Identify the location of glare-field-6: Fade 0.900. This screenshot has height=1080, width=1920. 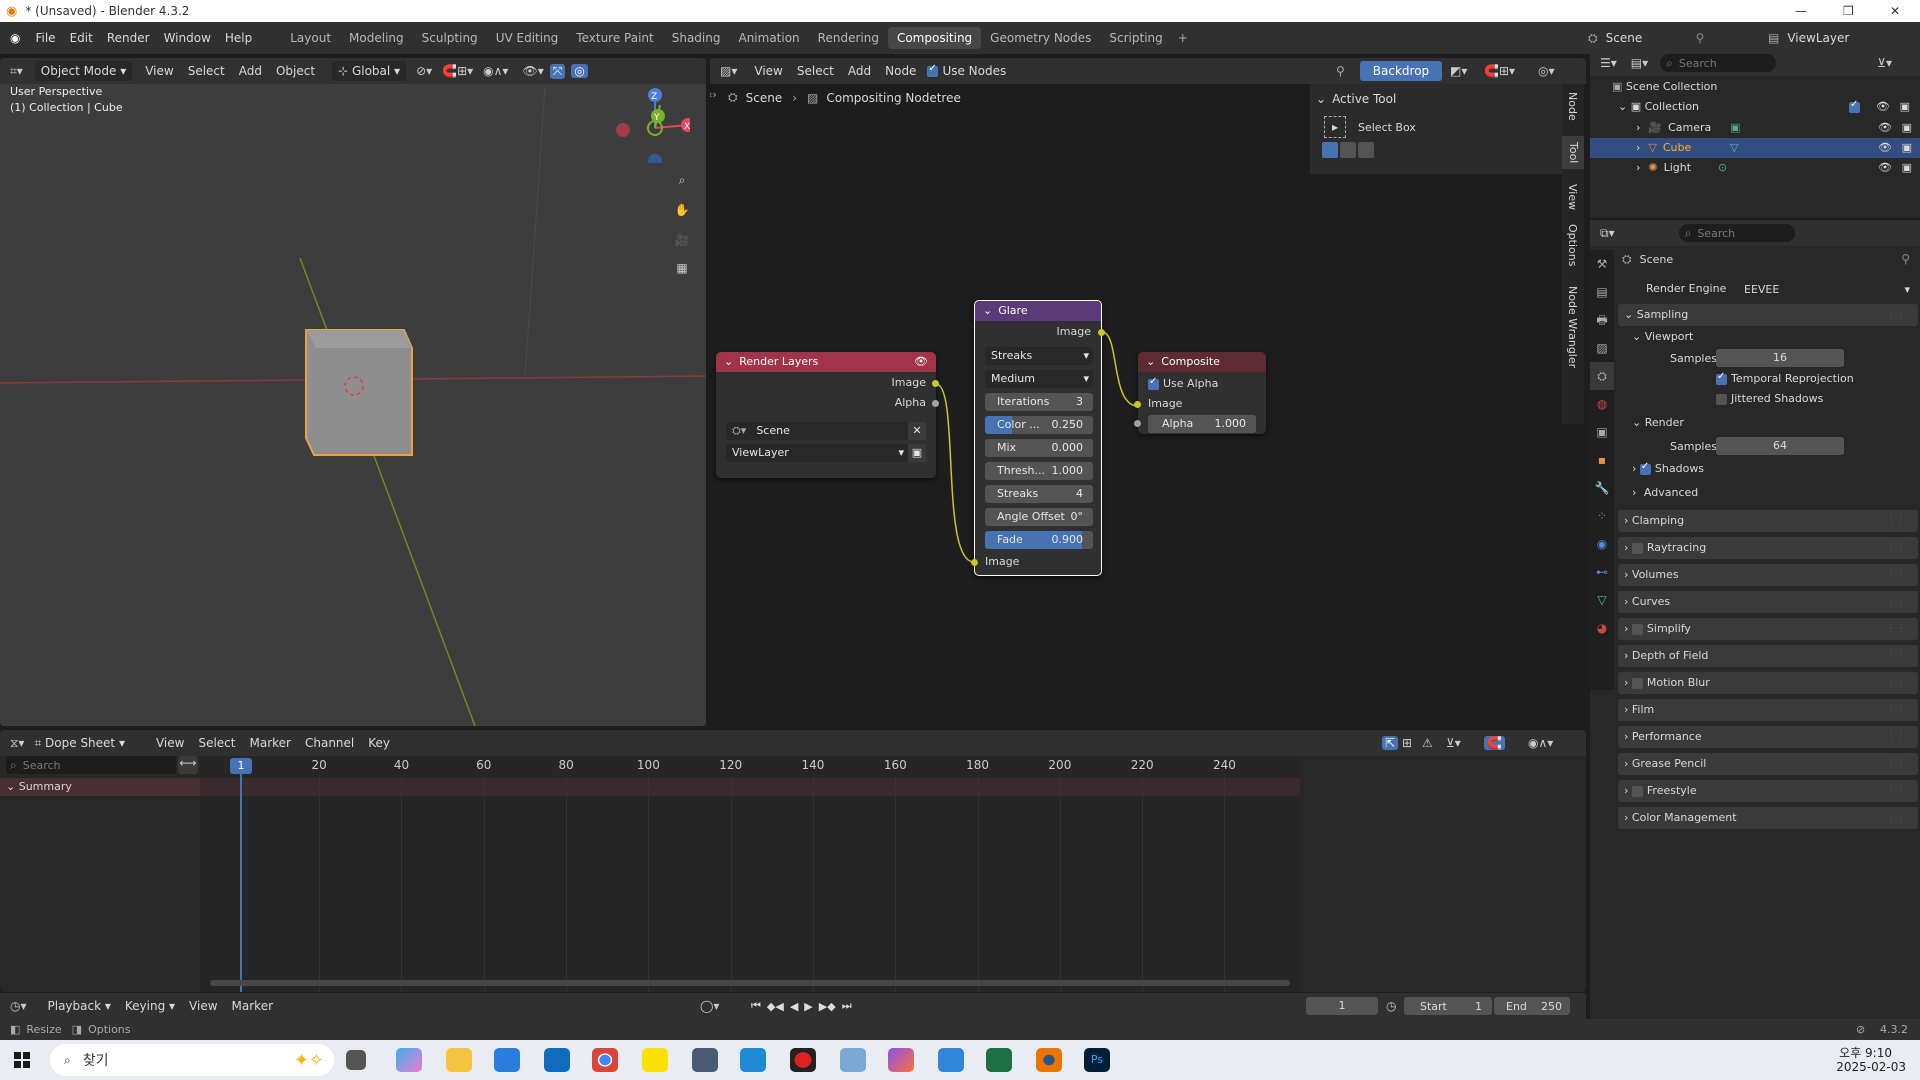
(1039, 540).